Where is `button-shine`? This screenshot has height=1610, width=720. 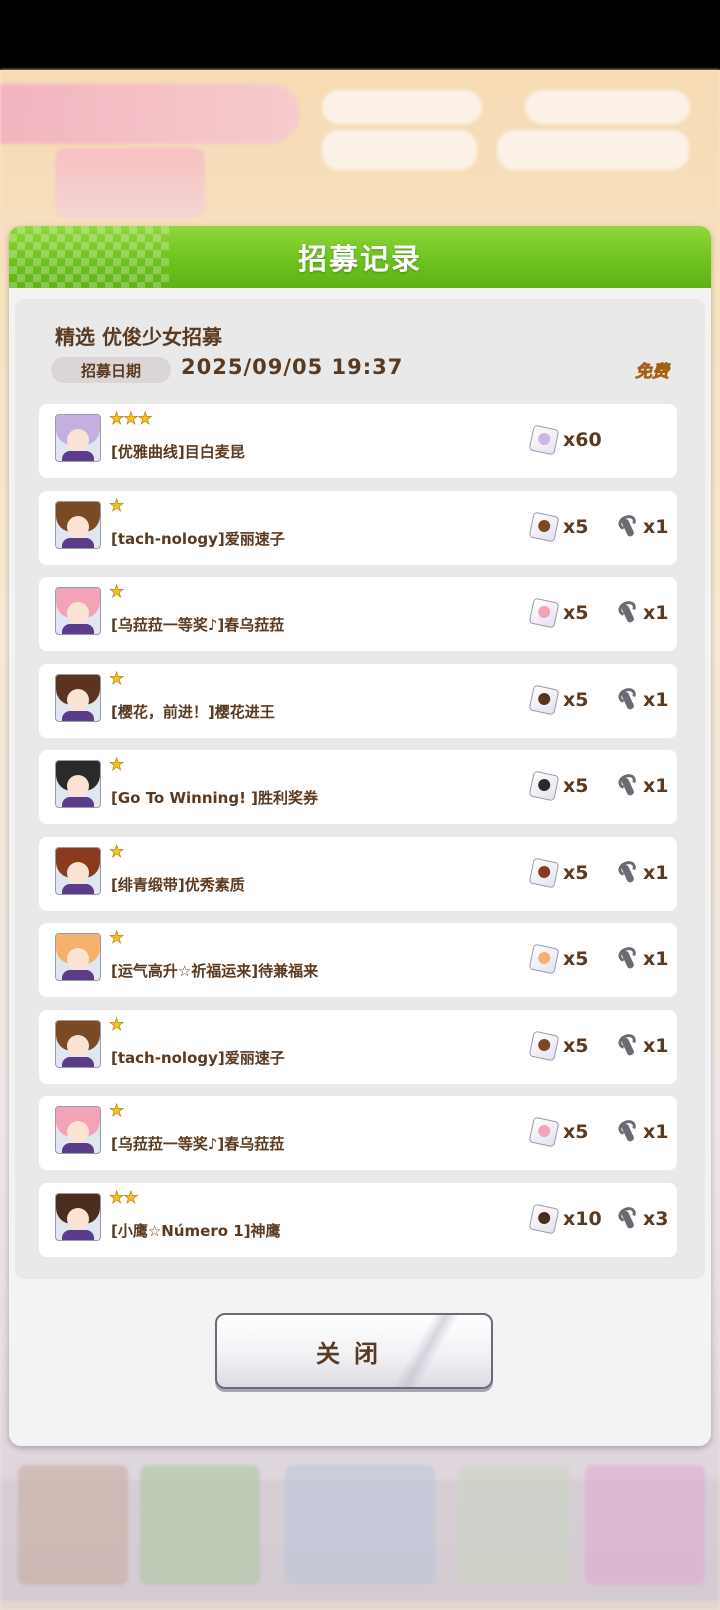
button-shine is located at coordinates (426, 1351).